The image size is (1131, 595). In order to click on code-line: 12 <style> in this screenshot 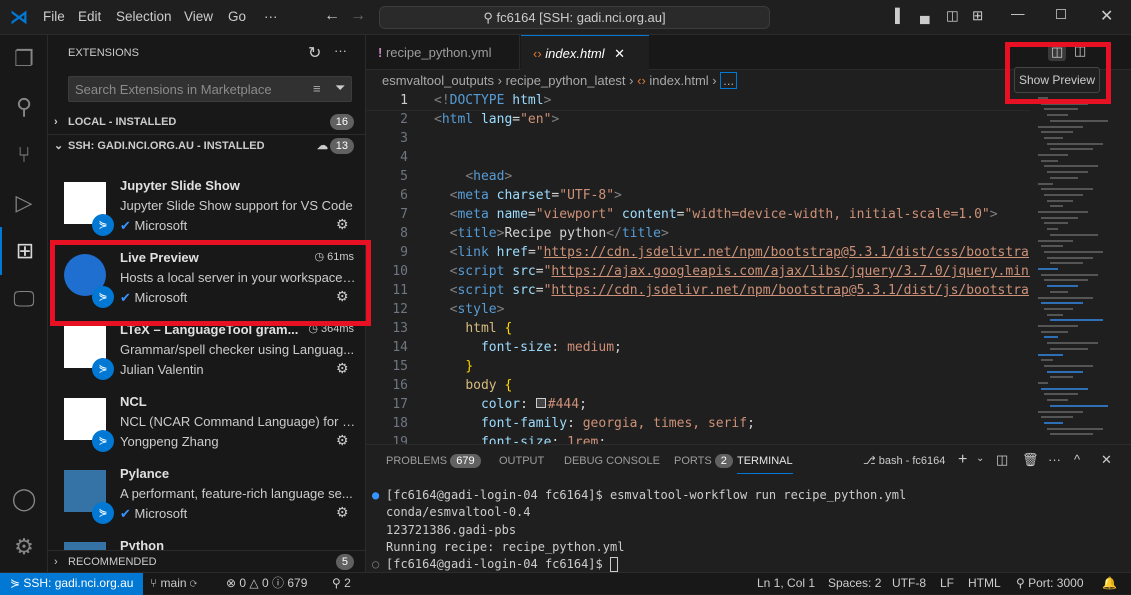, I will do `click(698, 309)`.